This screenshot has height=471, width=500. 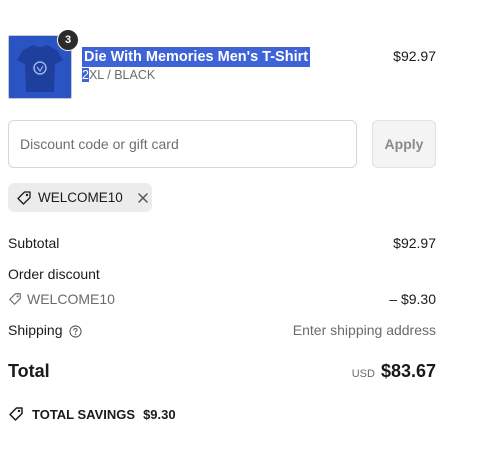 I want to click on total-savings: TOTAL SAVINGS $9.30, so click(x=92, y=414).